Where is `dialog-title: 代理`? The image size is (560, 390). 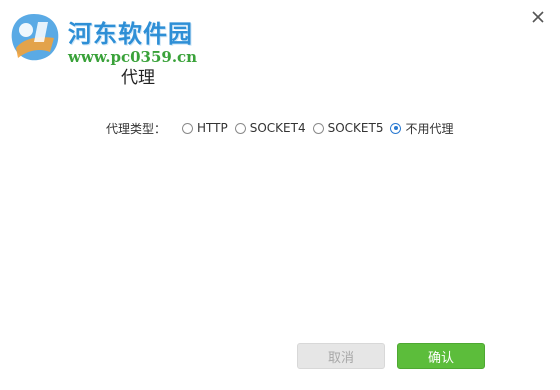
dialog-title: 代理 is located at coordinates (138, 78).